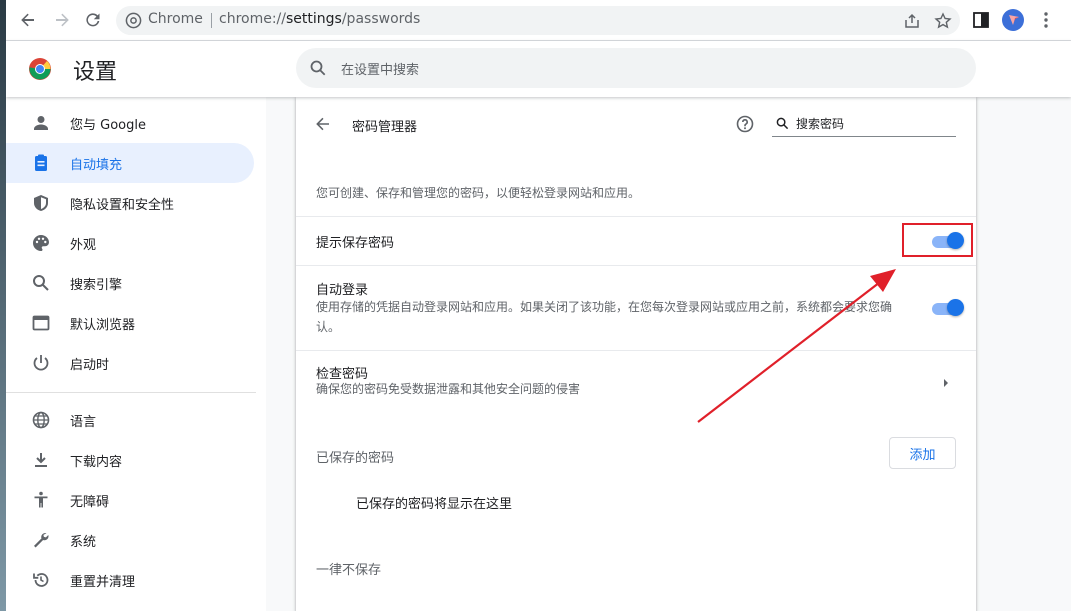 This screenshot has width=1071, height=611. Describe the element at coordinates (1046, 20) in the screenshot. I see `more-menu-icon` at that location.